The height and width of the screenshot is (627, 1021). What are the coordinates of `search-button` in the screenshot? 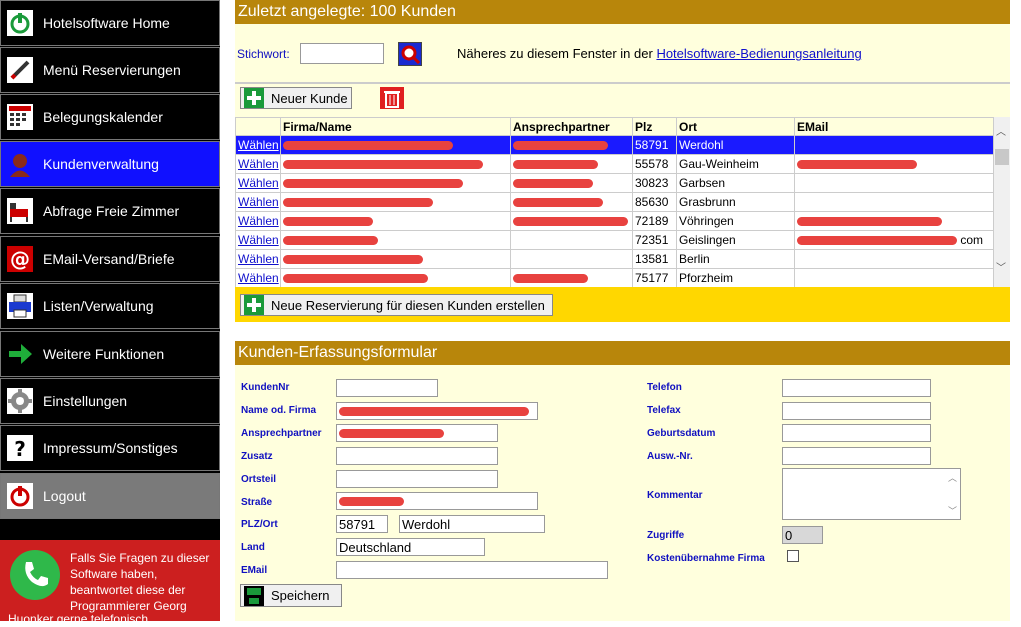 It's located at (410, 54).